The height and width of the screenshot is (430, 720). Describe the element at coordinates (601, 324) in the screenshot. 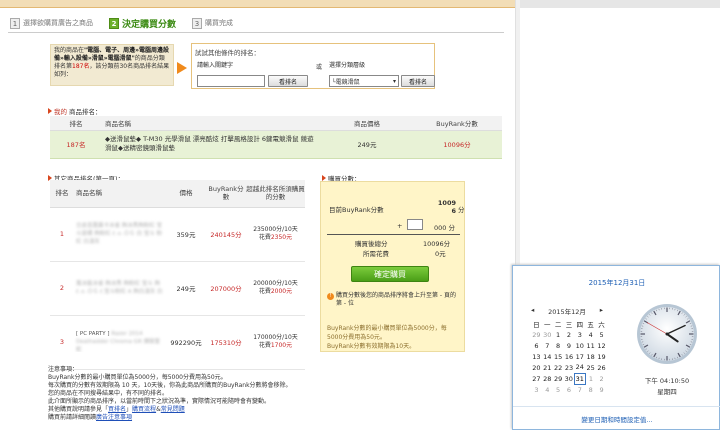

I see `weekday-label: 六` at that location.